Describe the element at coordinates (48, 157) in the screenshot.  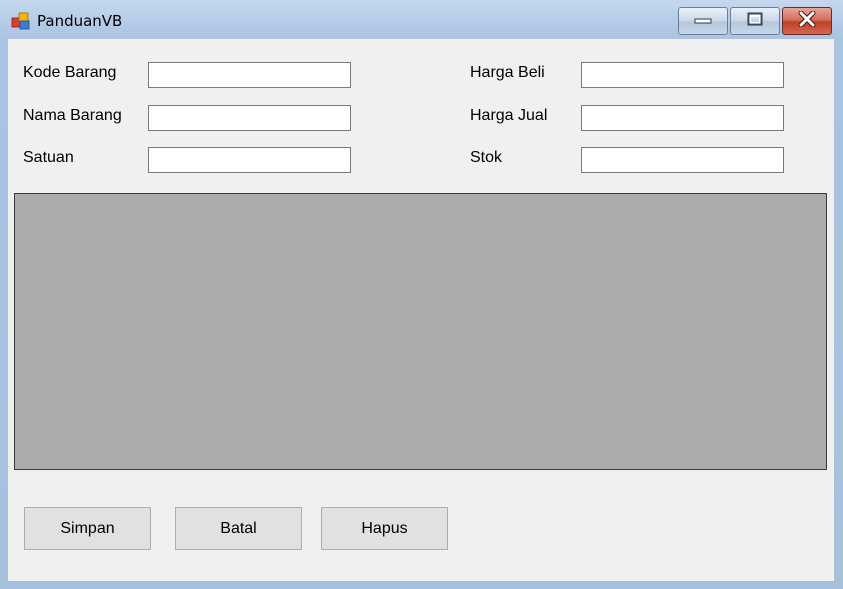
I see `satuan-label: Satuan` at that location.